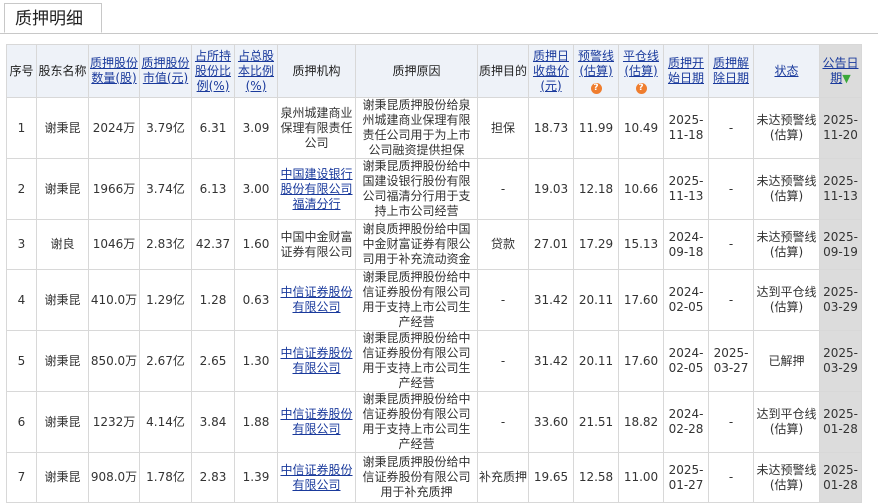 The width and height of the screenshot is (878, 503). What do you see at coordinates (439, 33) in the screenshot?
I see `tab-divider` at bounding box center [439, 33].